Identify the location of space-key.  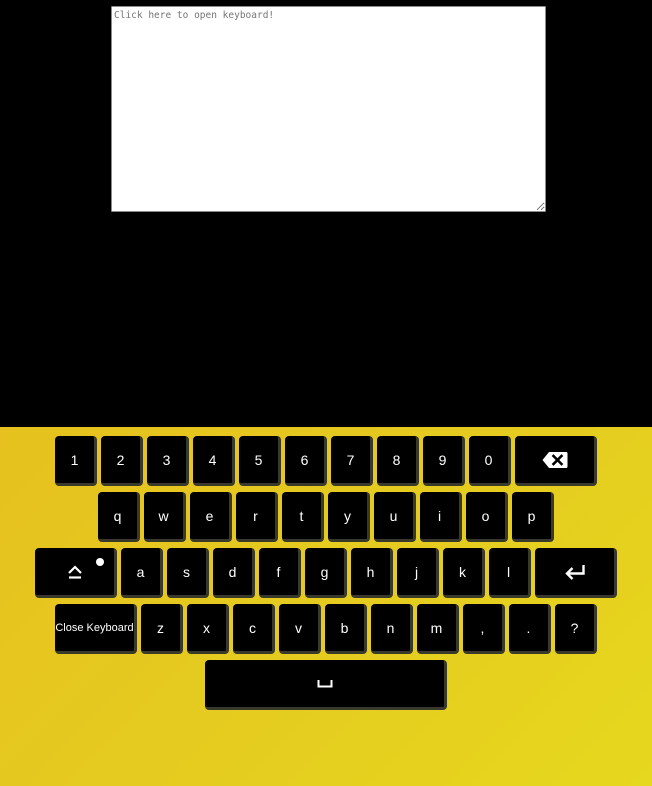
(326, 685).